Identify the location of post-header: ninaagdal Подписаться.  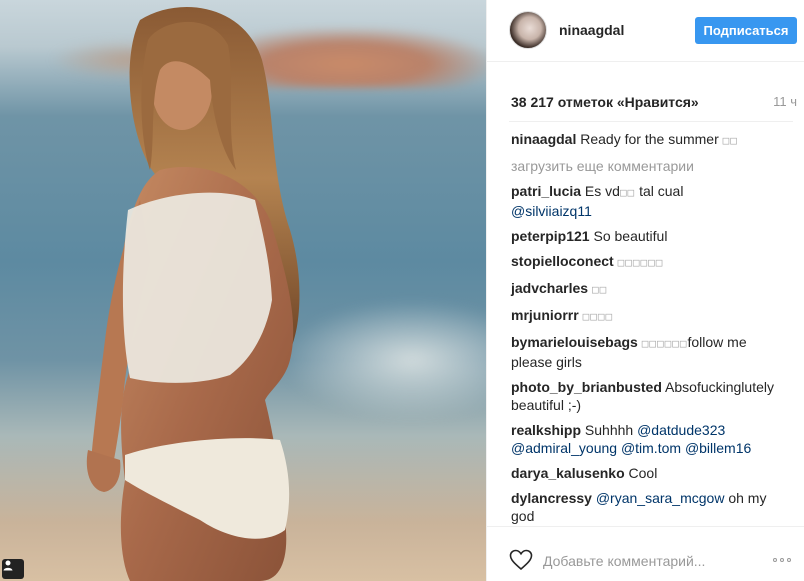
(645, 31).